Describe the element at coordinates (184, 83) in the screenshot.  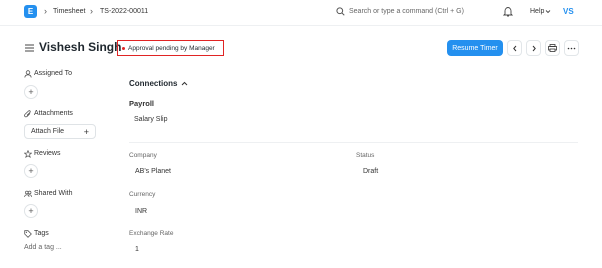
I see `chevron-up-icon` at that location.